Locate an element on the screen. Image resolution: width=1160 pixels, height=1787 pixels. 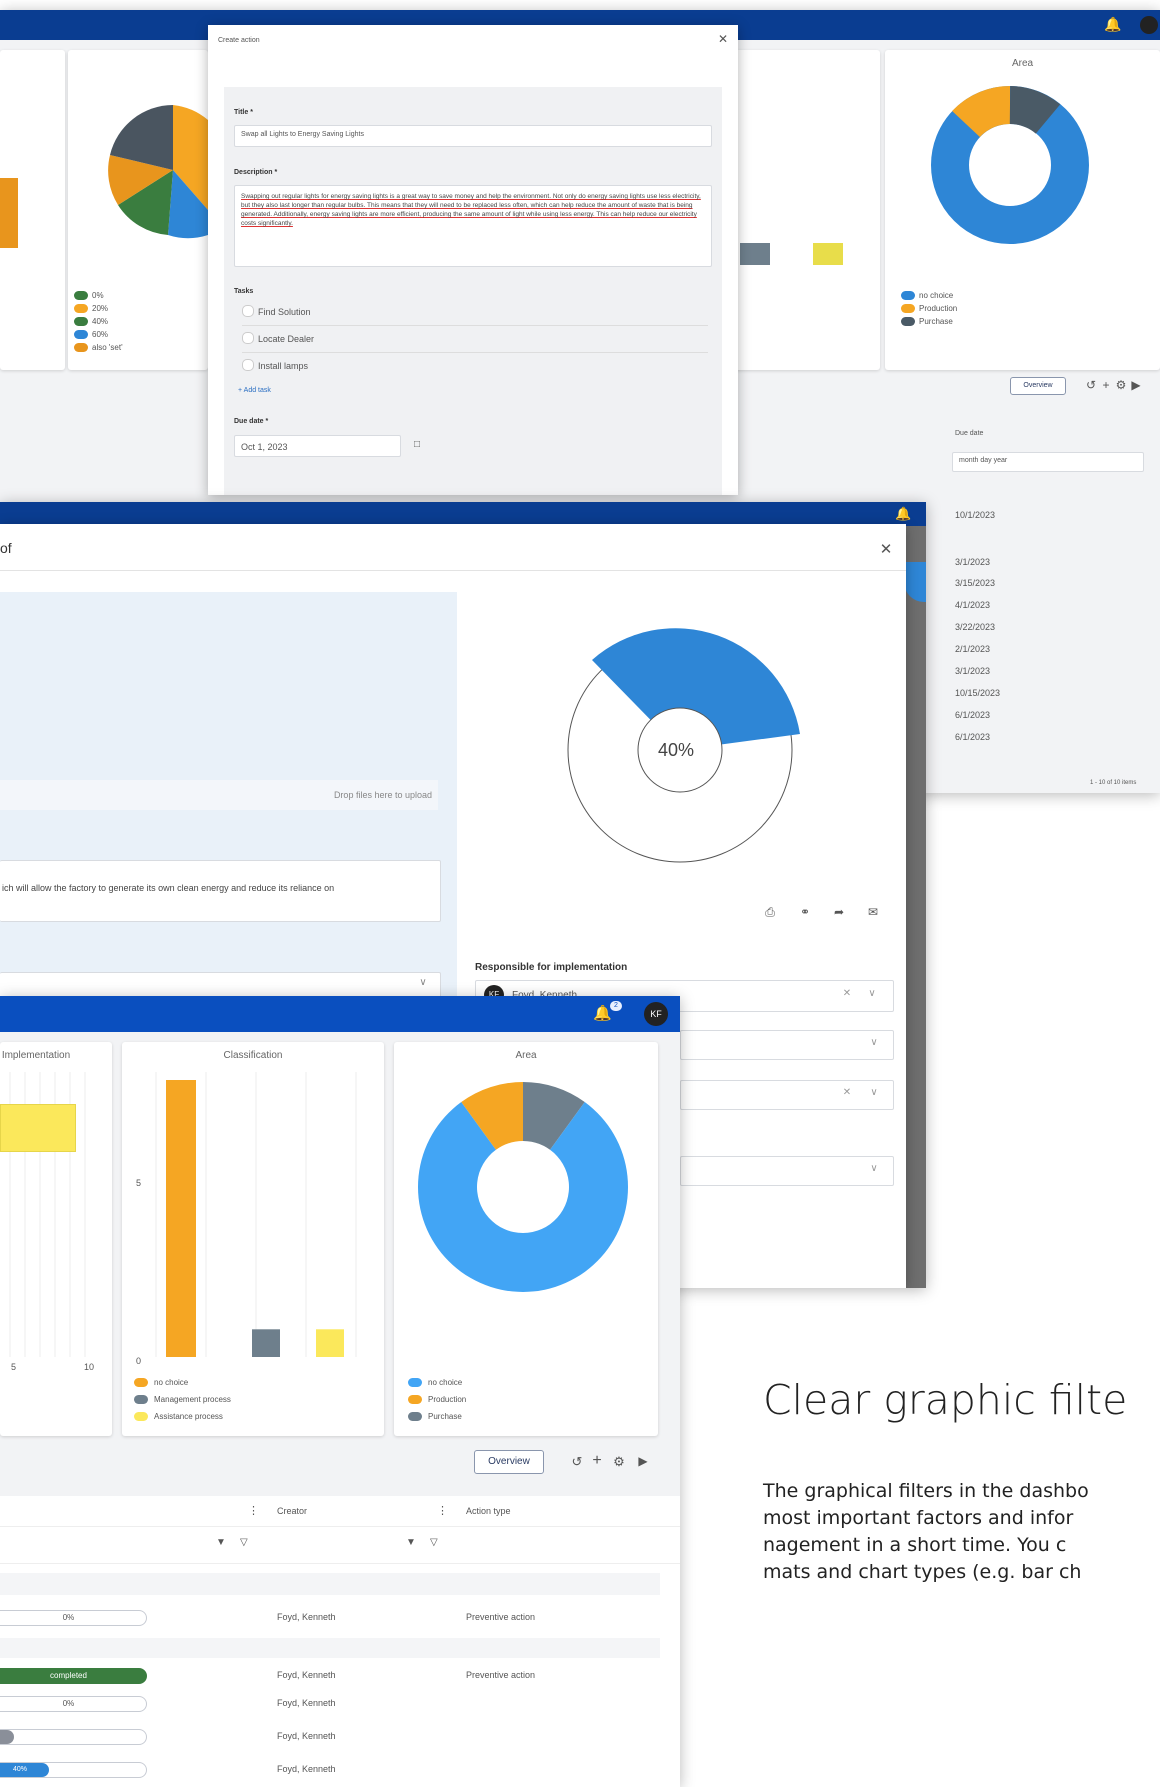
calendar-icon: □ is located at coordinates (417, 444).